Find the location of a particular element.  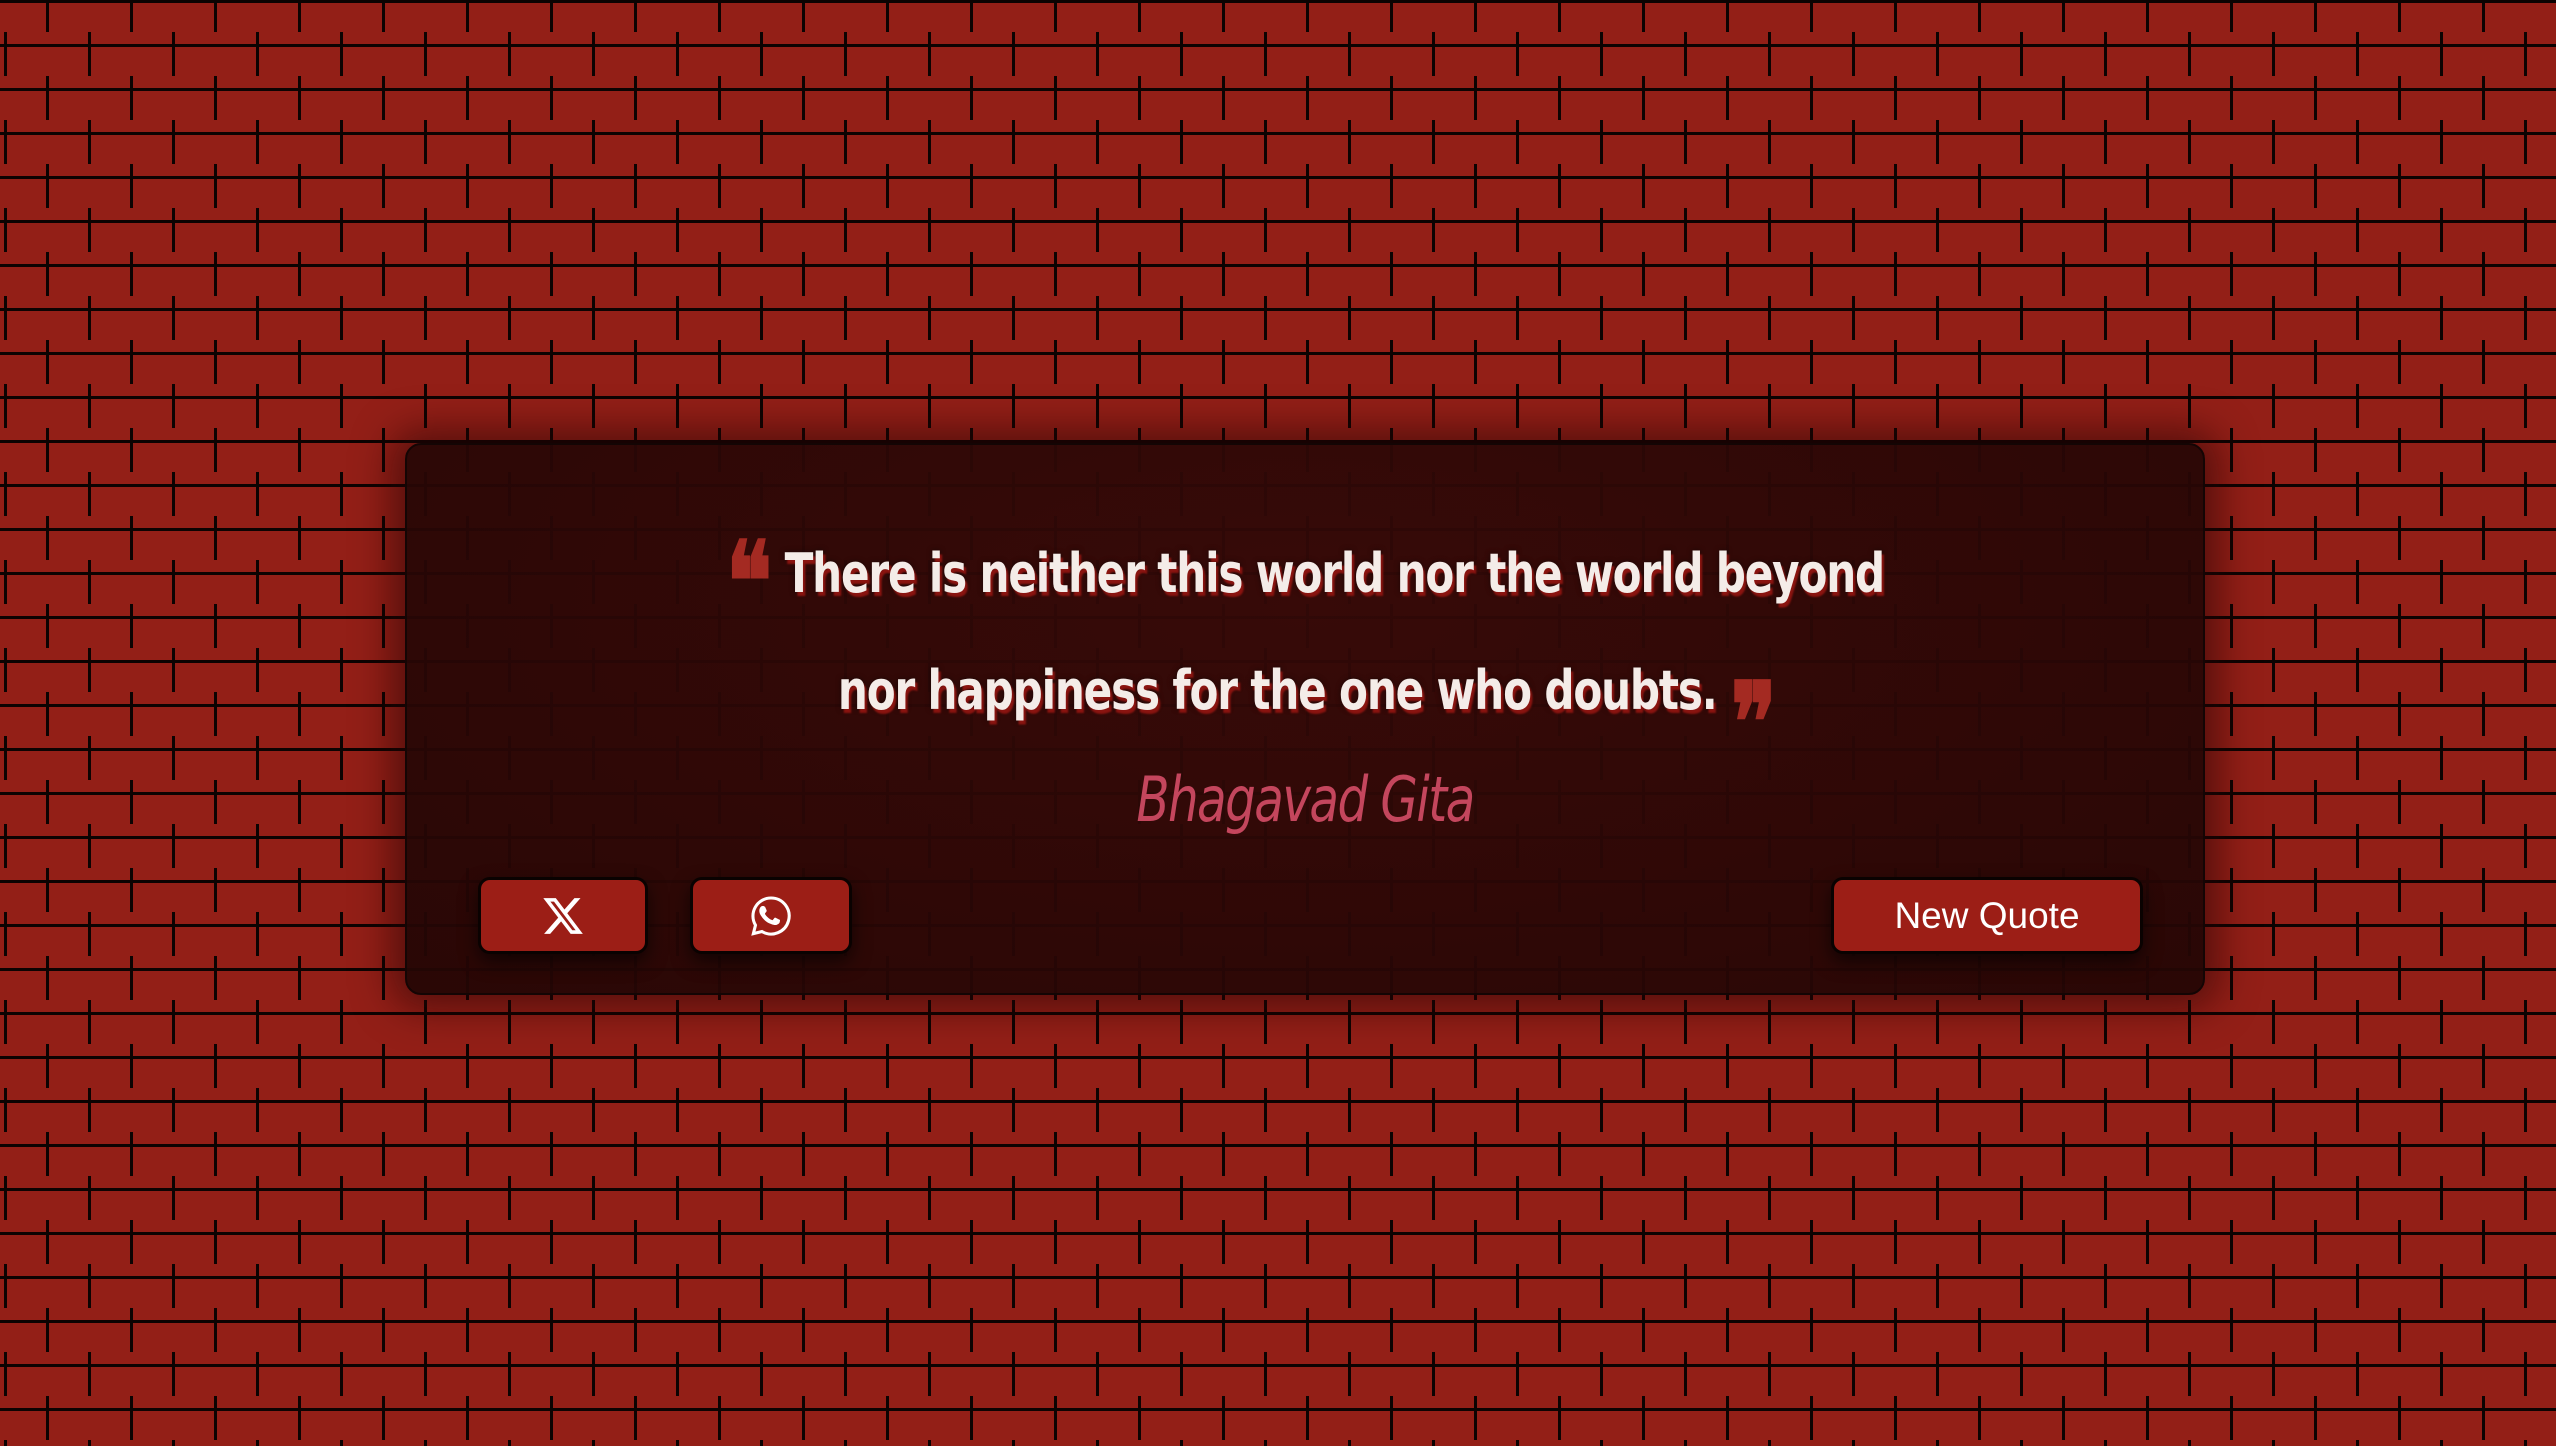

quote-author: Bhagavad Gita is located at coordinates (1305, 799).